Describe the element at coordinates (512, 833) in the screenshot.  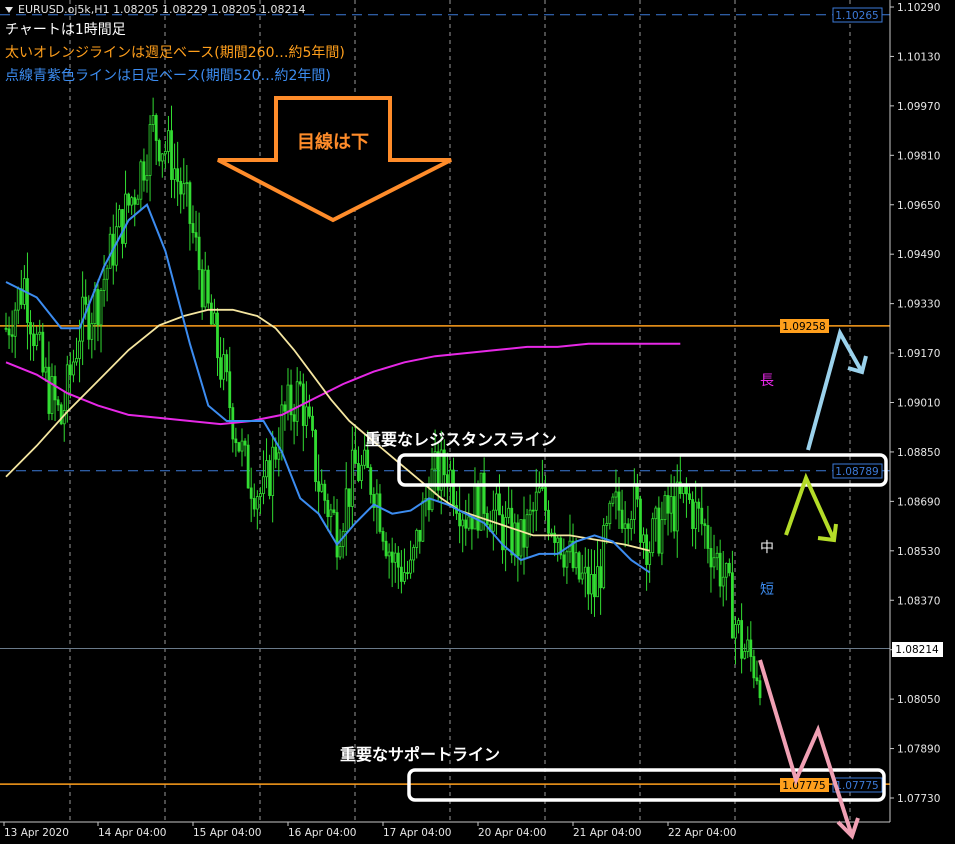
I see `time-tick-label: 20 Apr 04:00` at that location.